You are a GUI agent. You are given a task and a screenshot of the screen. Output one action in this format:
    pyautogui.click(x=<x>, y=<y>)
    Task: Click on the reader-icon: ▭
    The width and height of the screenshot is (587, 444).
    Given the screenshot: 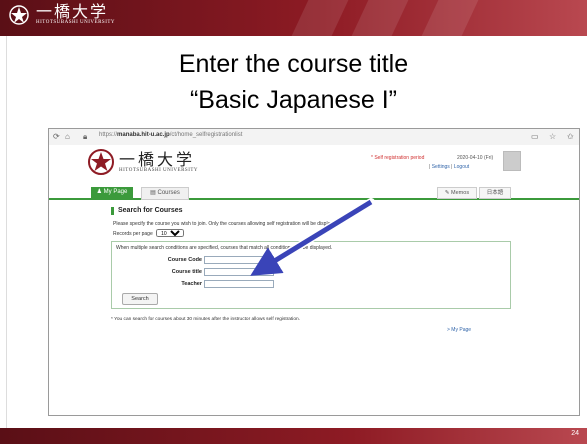 What is the action you would take?
    pyautogui.click(x=535, y=137)
    